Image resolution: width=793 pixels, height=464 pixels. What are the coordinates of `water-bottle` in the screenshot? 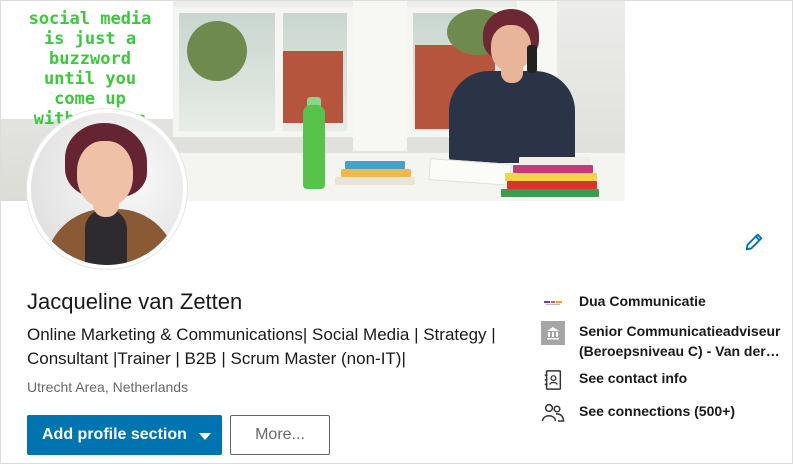 It's located at (314, 147).